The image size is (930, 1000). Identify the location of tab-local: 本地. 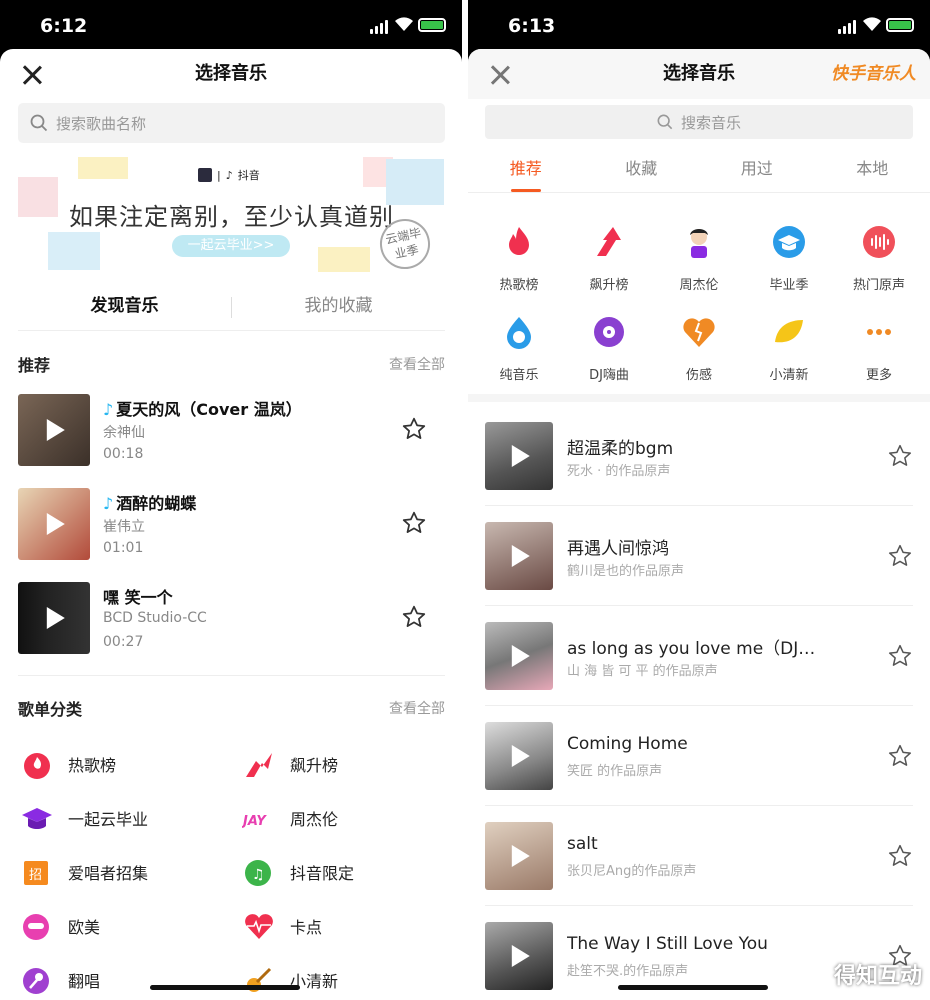
(872, 170).